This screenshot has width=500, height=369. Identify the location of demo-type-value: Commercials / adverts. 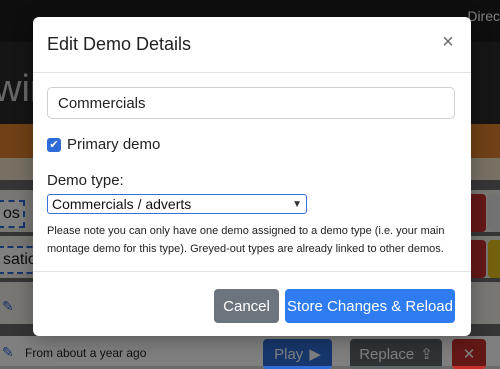
(122, 204).